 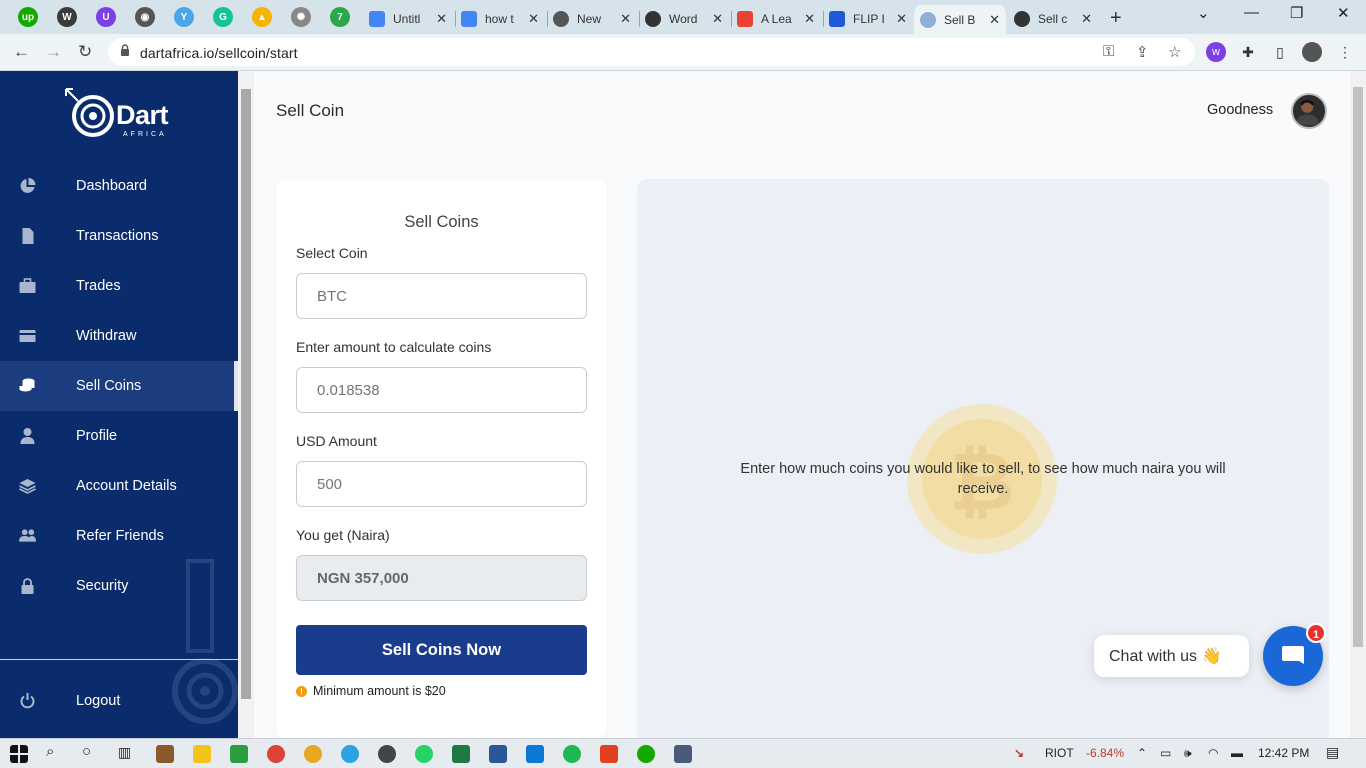 I want to click on sidebar-scrollbar, so click(x=246, y=404).